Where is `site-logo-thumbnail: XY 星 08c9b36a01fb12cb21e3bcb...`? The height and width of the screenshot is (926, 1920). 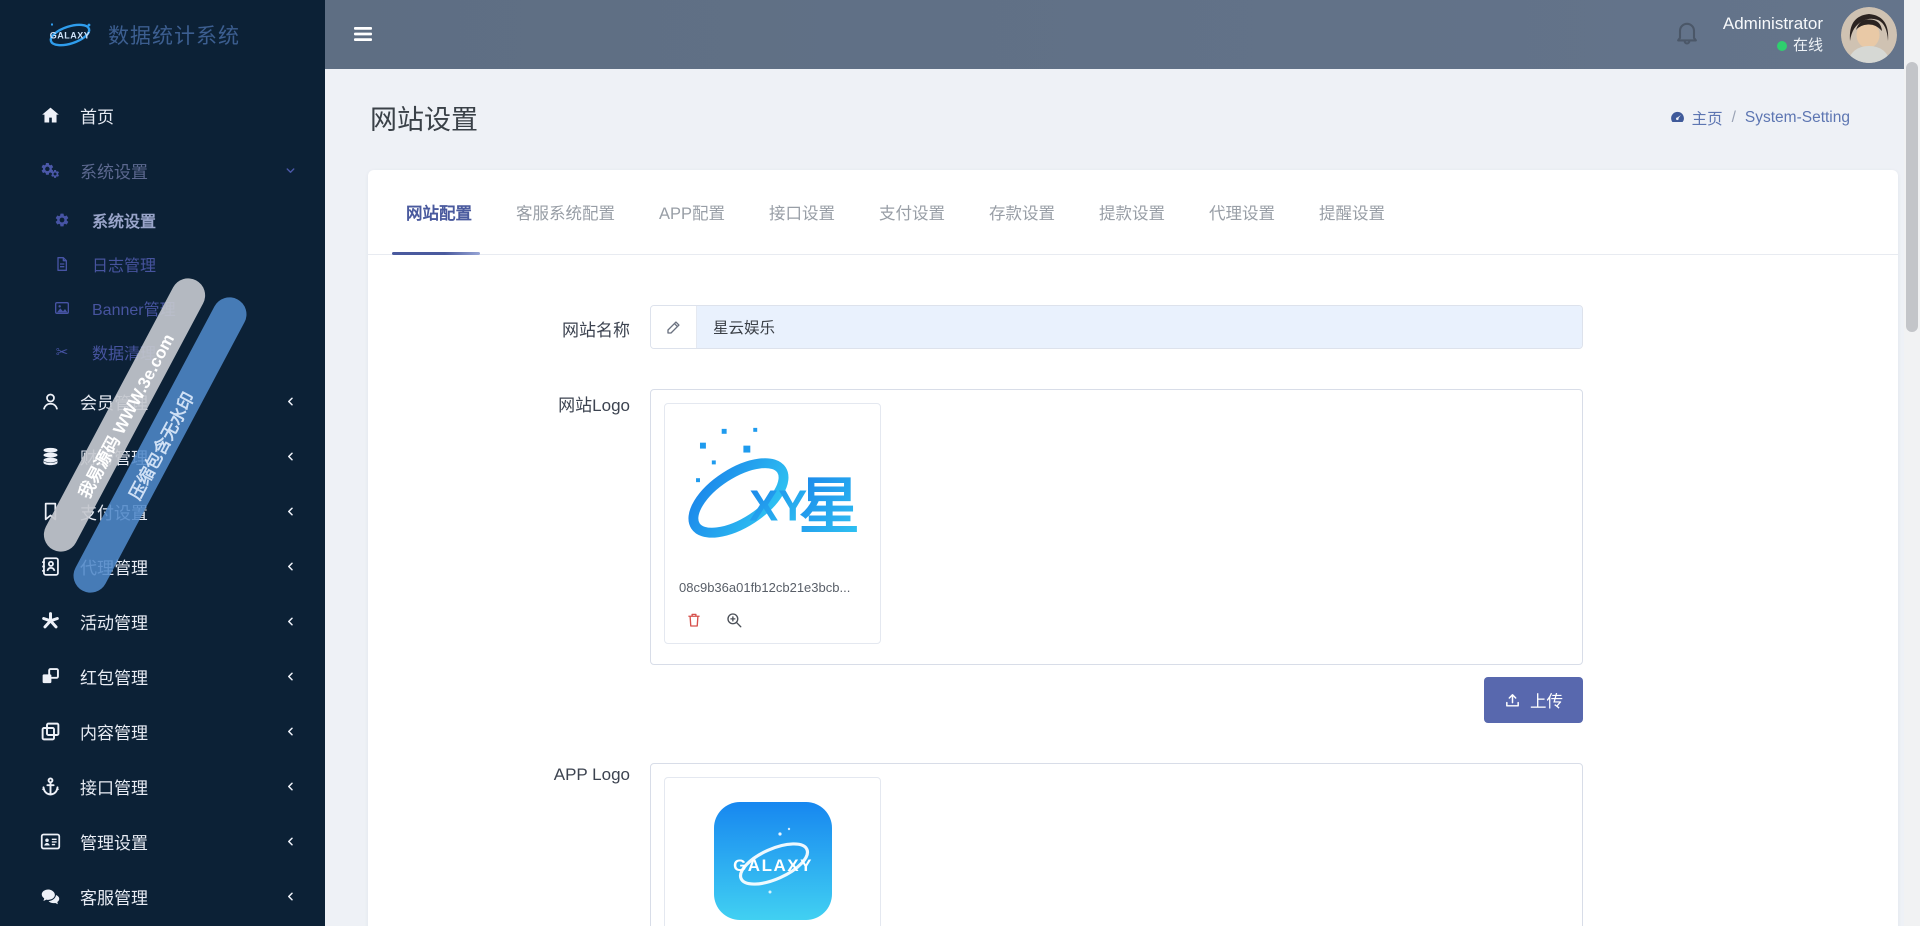 site-logo-thumbnail: XY 星 08c9b36a01fb12cb21e3bcb... is located at coordinates (772, 523).